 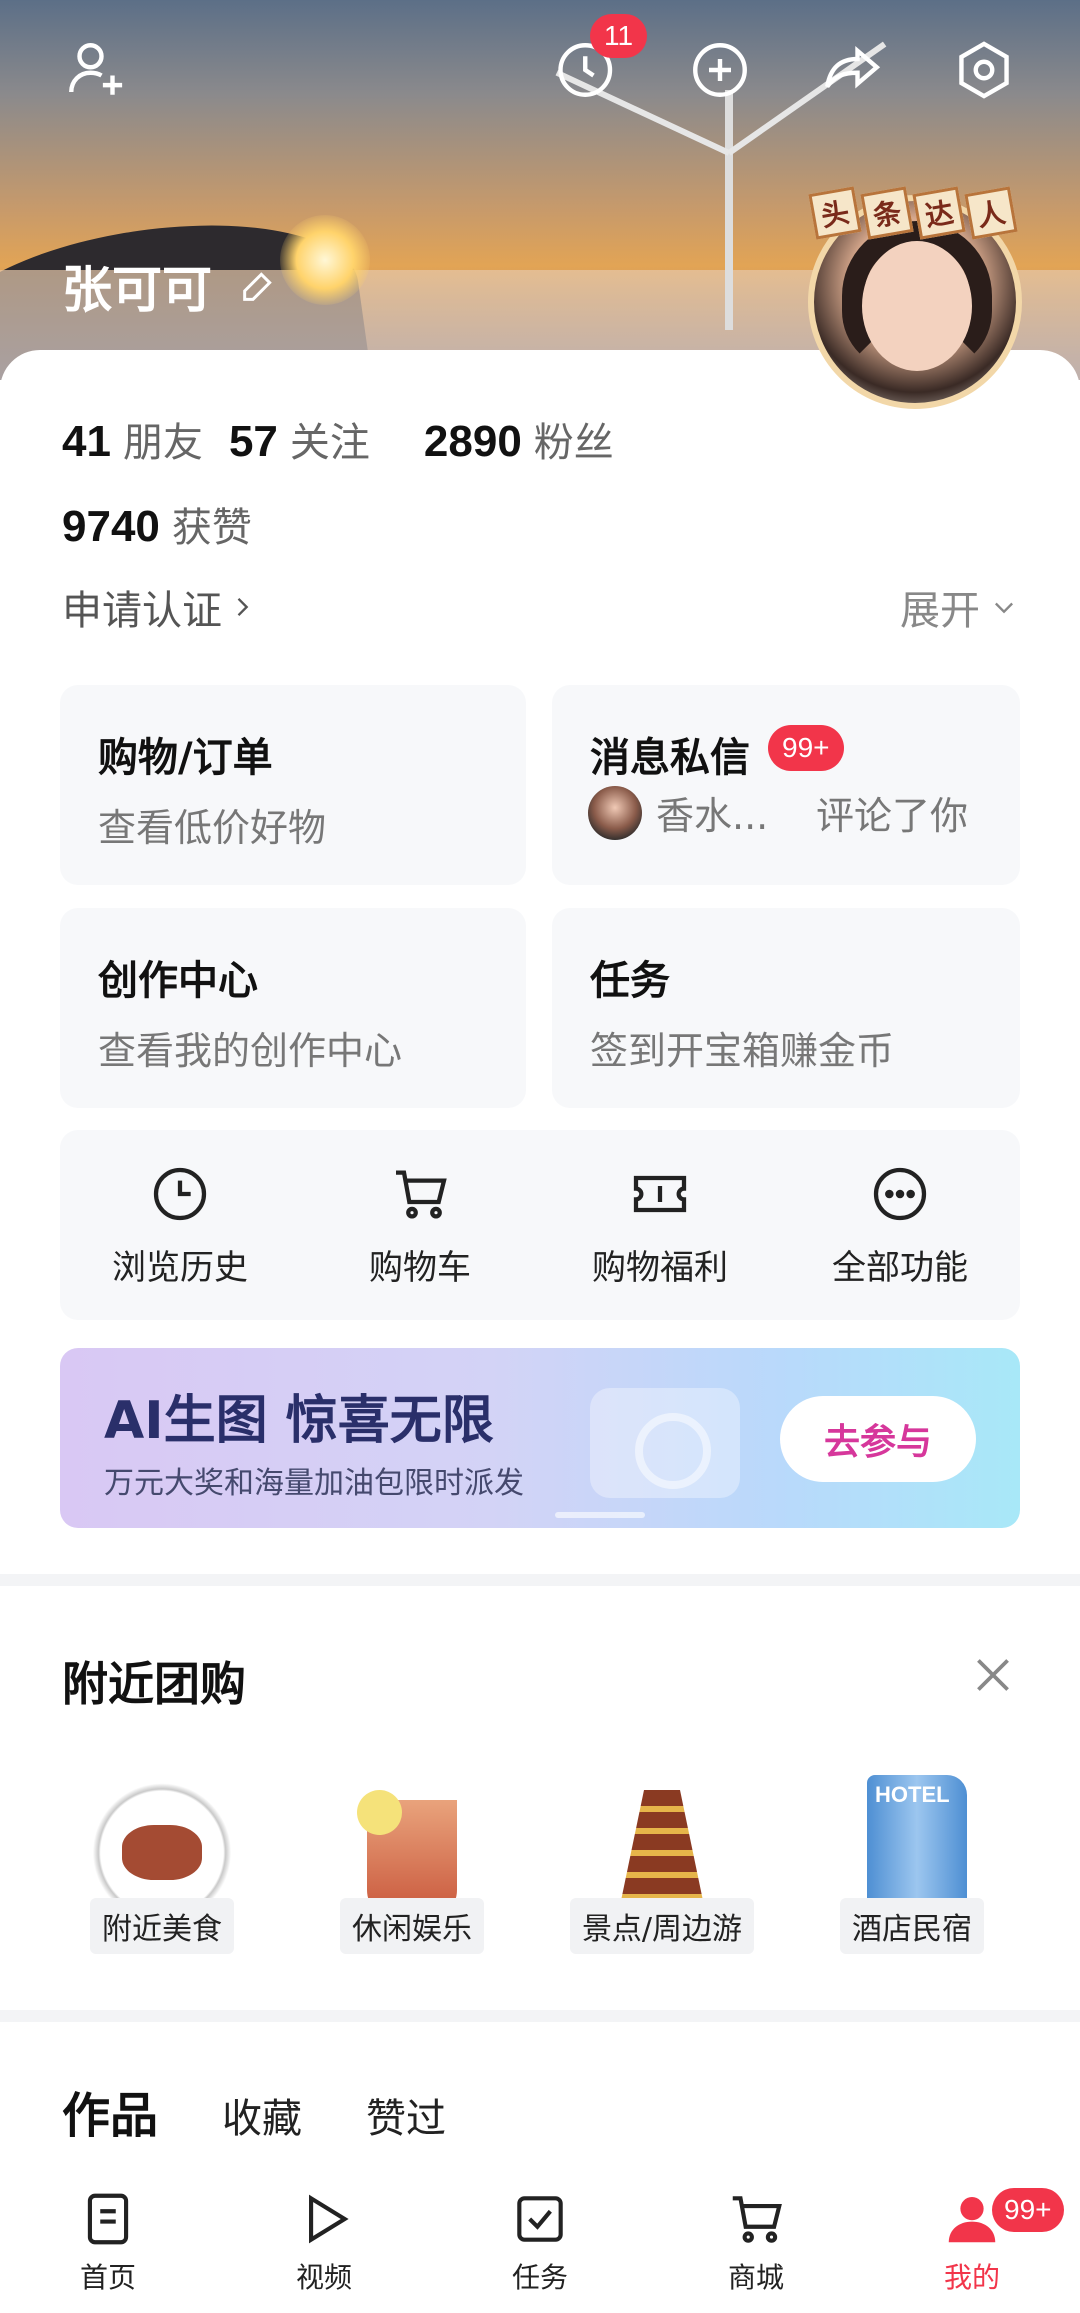 I want to click on ai-promo-banner: AI生图 惊喜无限 万元大奖和海量加油包限时派发 去参与, so click(x=540, y=1438).